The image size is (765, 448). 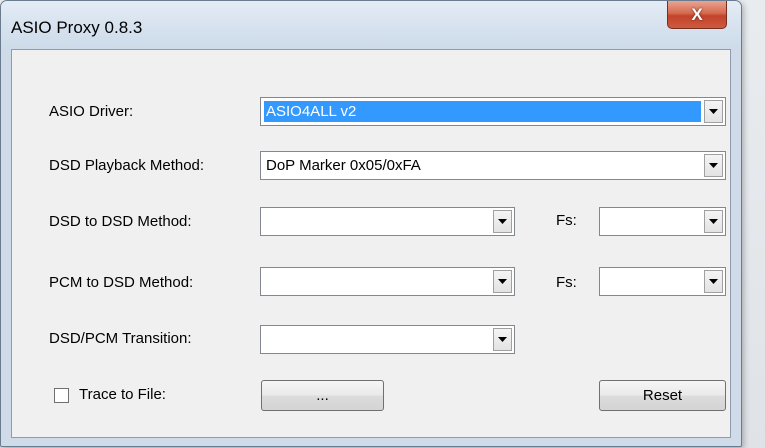 What do you see at coordinates (377, 221) in the screenshot?
I see `dsd-to-dsd-value` at bounding box center [377, 221].